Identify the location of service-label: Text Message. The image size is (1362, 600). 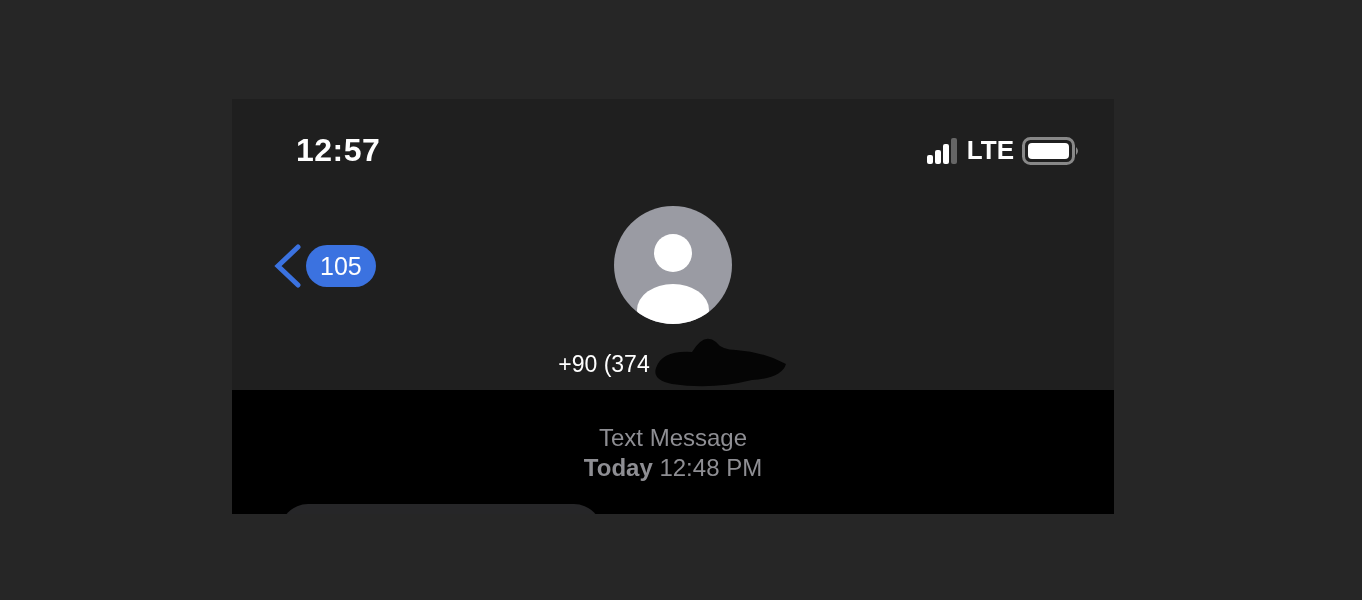
(673, 438).